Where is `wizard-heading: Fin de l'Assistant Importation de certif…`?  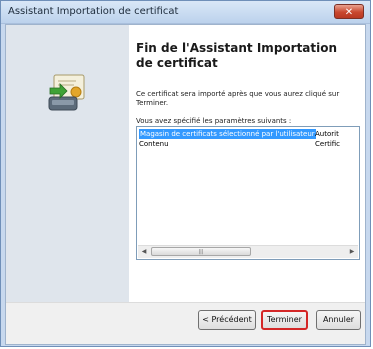
wizard-heading: Fin de l'Assistant Importation de certif… is located at coordinates (237, 55).